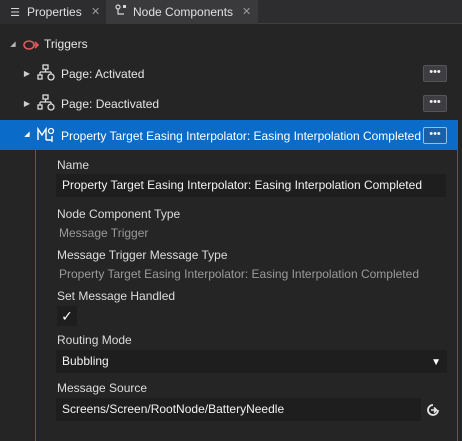  I want to click on tree-root-label: Triggers, so click(66, 44).